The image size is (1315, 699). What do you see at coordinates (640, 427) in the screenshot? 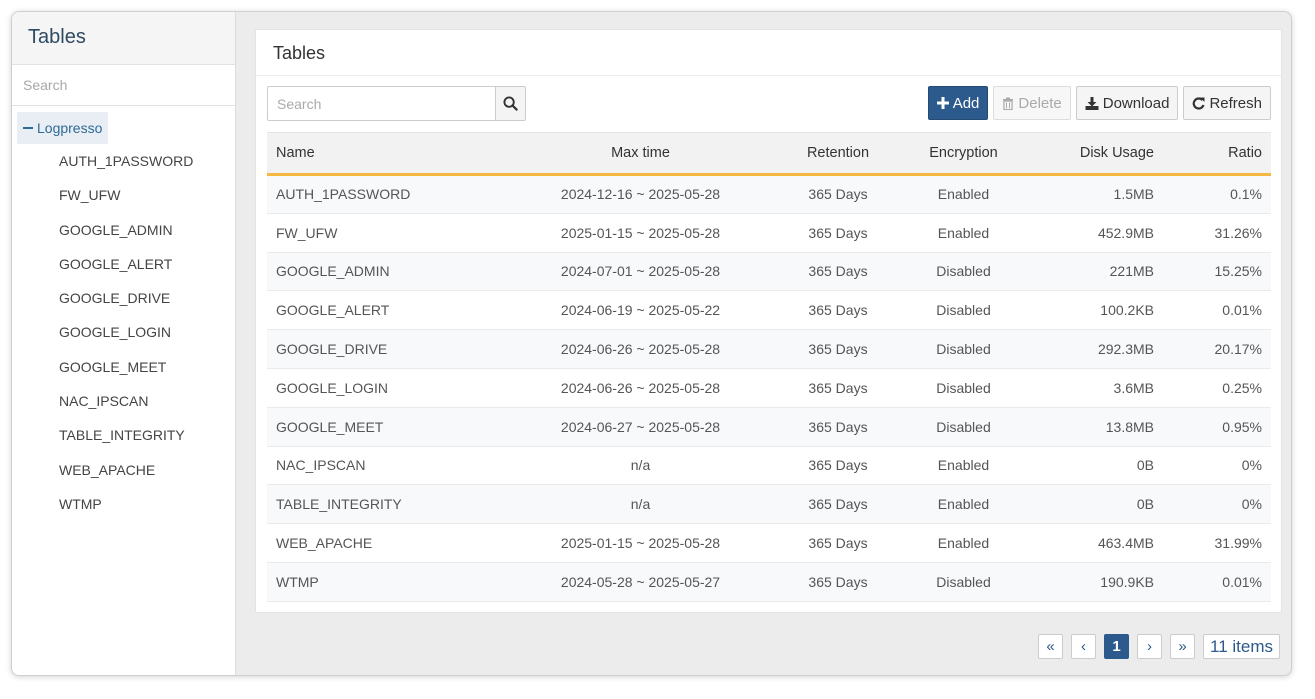
I see `cell-max-time: 2024-06-27 ~ 2025-05-28` at bounding box center [640, 427].